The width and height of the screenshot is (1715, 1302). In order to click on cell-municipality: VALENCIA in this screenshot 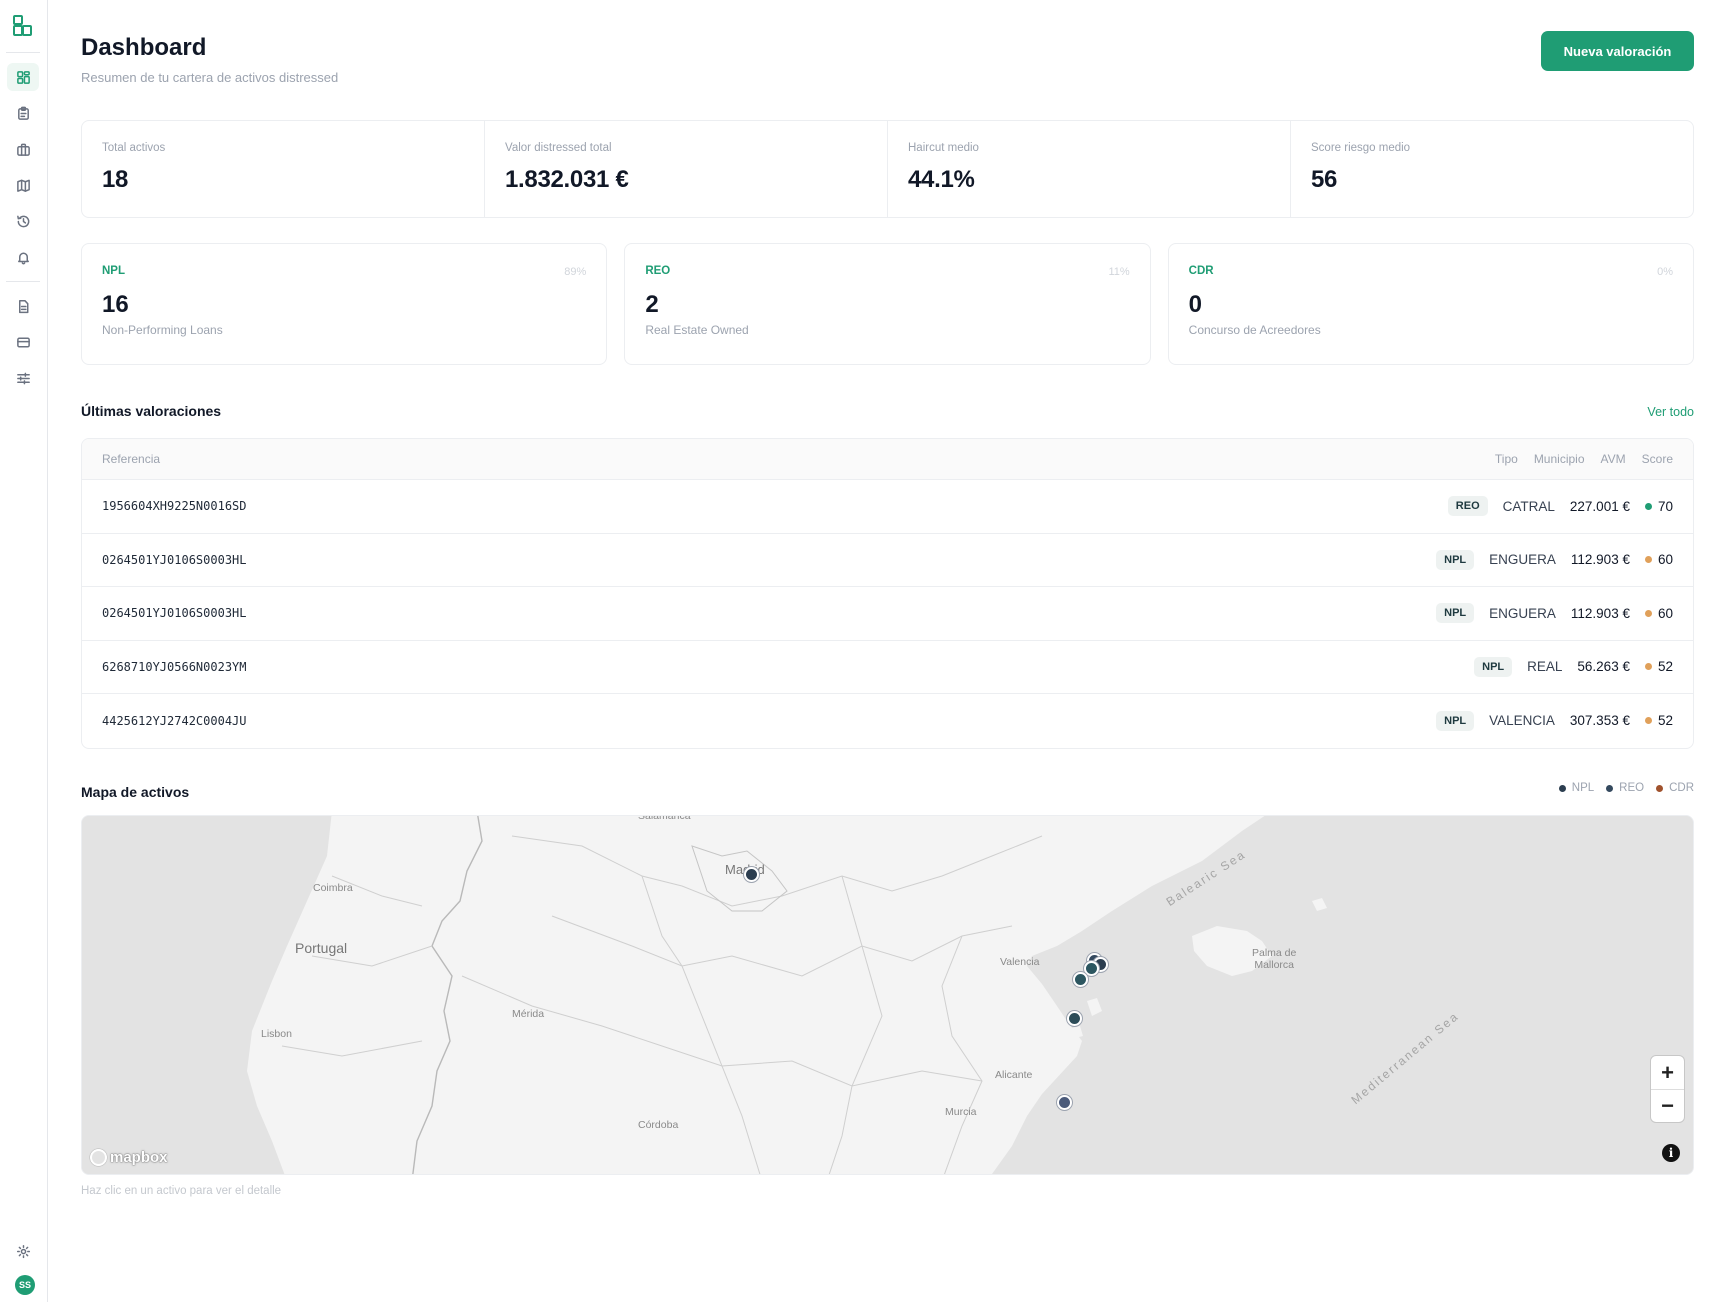, I will do `click(1522, 721)`.